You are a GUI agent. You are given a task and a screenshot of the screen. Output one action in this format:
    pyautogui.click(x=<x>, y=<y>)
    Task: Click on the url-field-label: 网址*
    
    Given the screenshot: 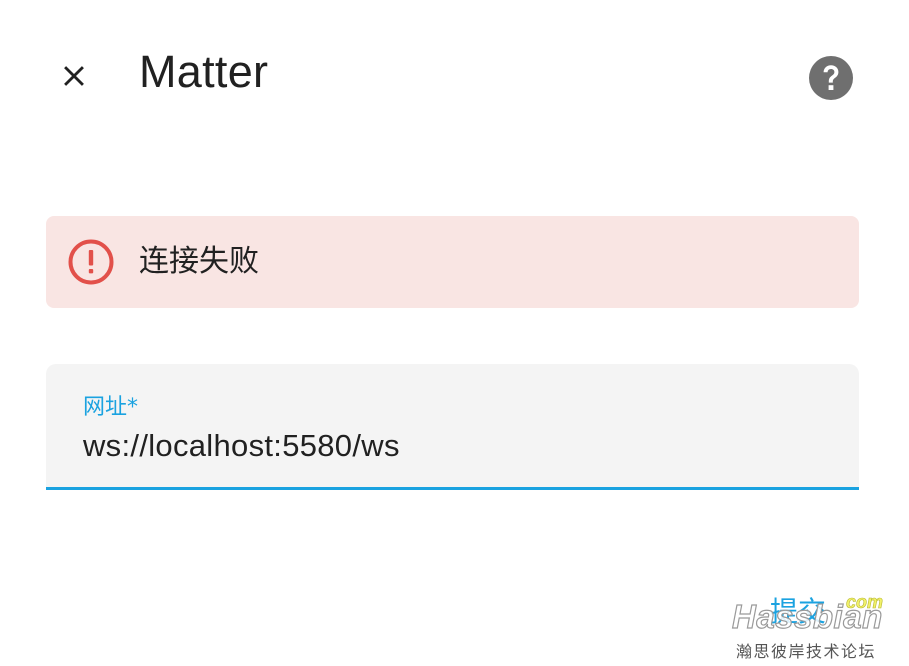 What is the action you would take?
    pyautogui.click(x=111, y=407)
    